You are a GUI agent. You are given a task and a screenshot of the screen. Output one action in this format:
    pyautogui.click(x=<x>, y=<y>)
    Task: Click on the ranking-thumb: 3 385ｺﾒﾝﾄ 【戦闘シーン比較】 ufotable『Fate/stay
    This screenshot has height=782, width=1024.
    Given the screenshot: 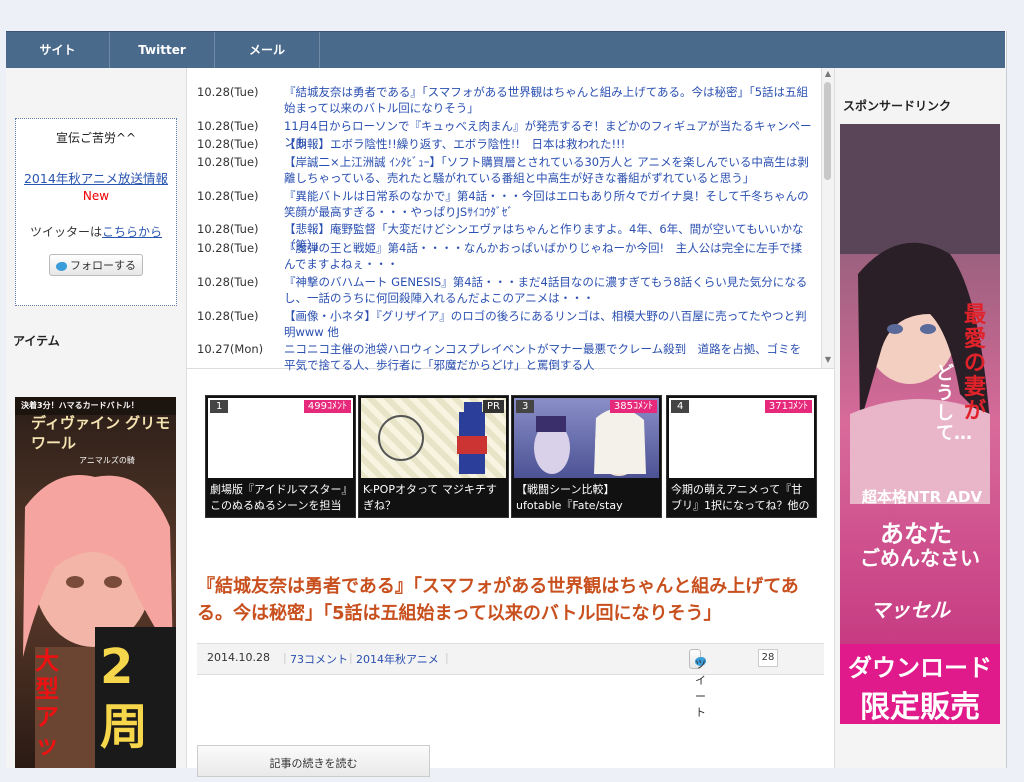 What is the action you would take?
    pyautogui.click(x=586, y=456)
    